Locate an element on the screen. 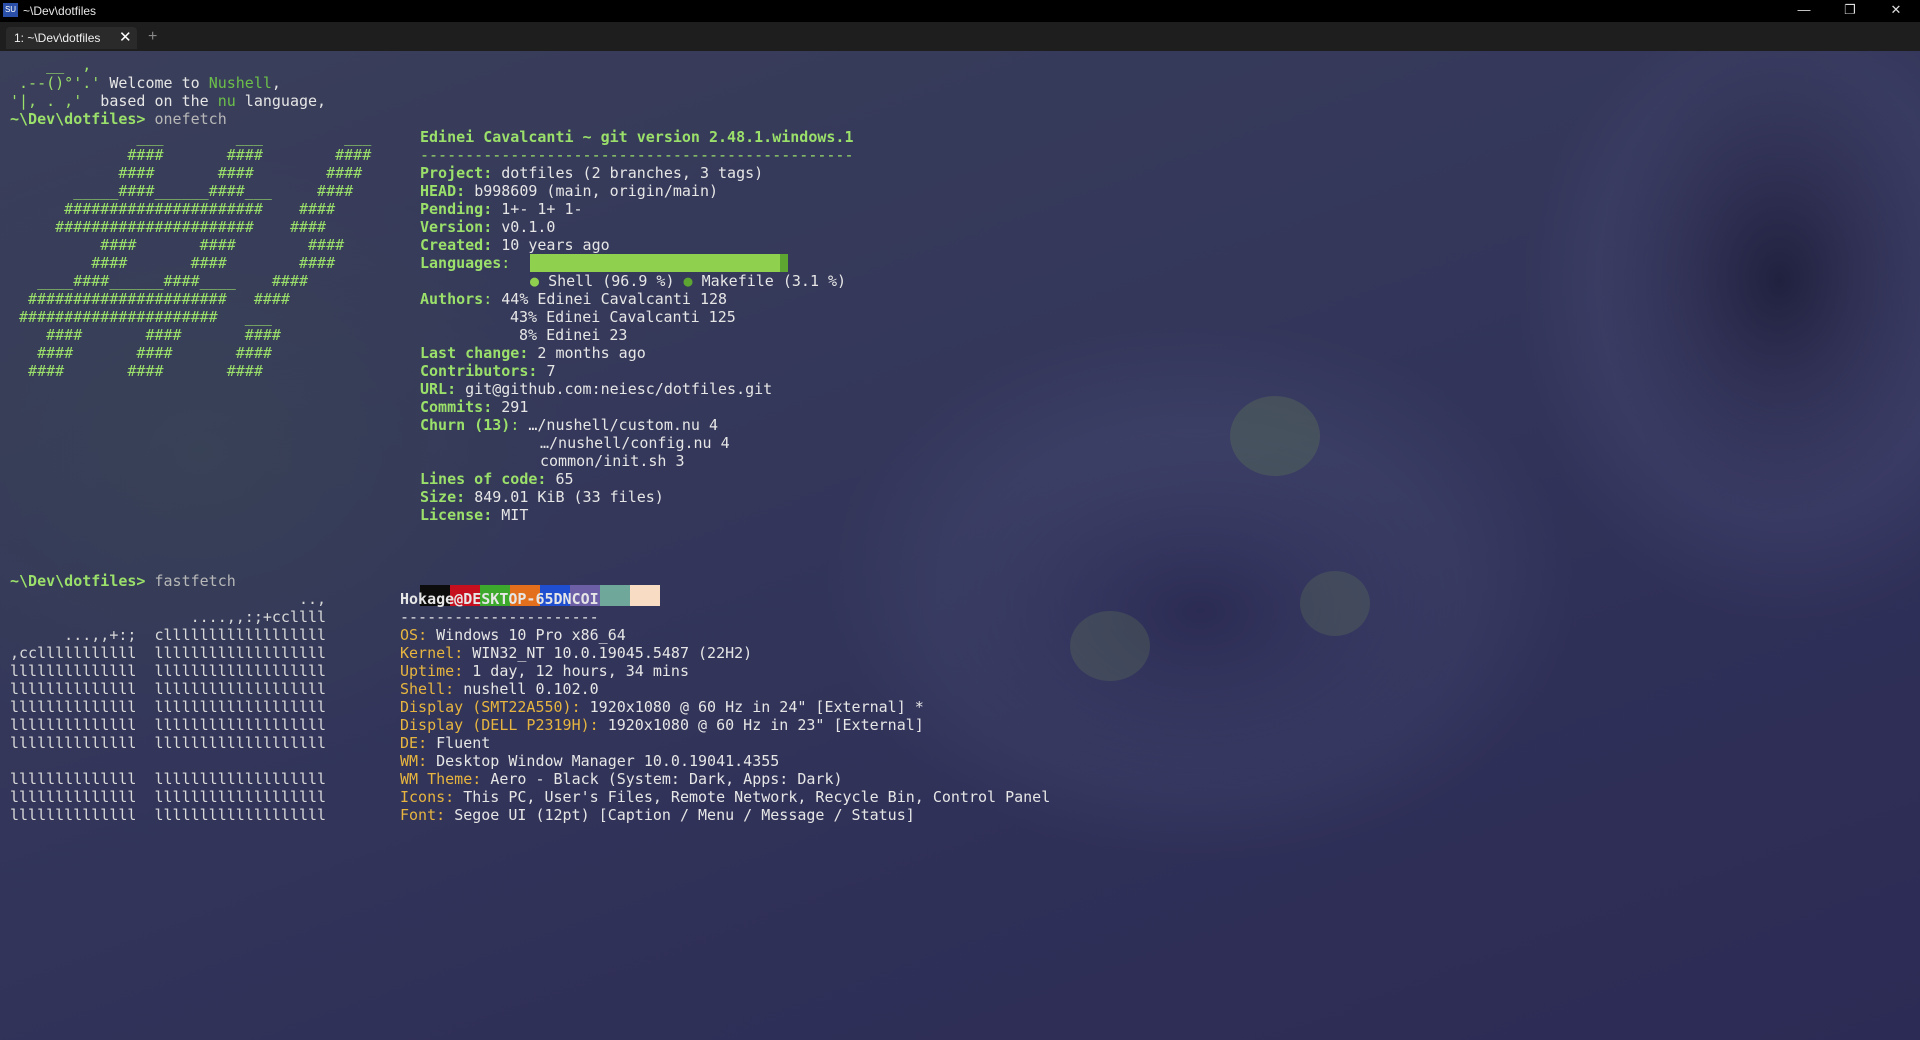  nu-name: nu is located at coordinates (226, 101).